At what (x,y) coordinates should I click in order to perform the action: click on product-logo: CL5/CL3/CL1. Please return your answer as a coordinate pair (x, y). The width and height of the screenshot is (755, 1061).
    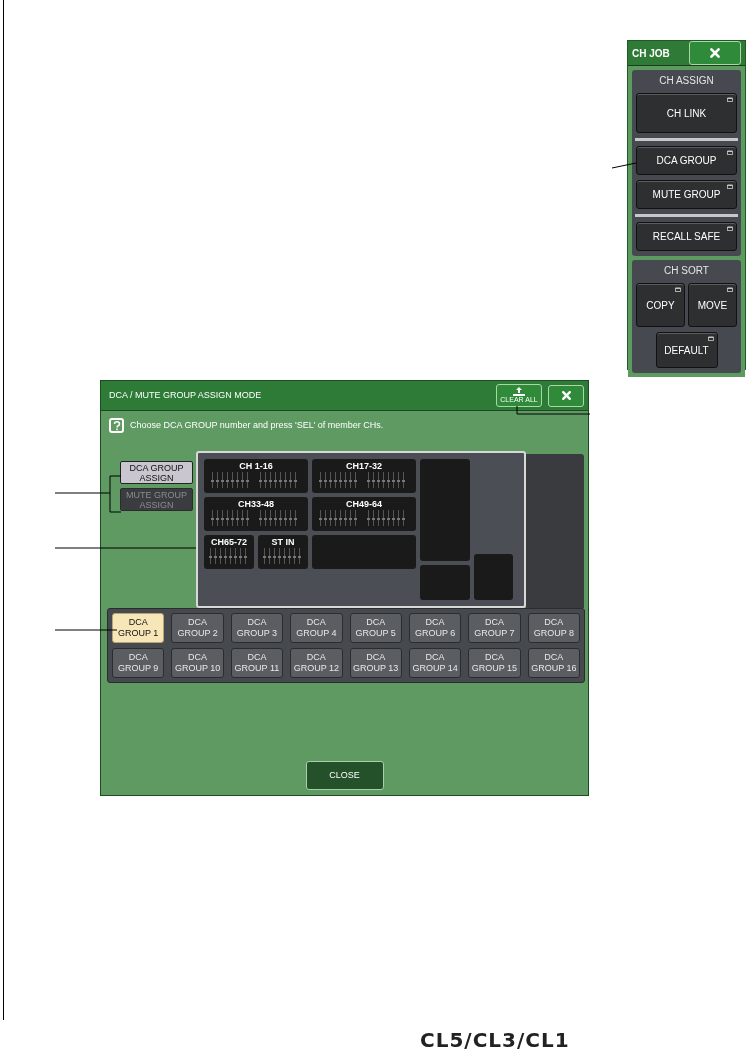
    Looking at the image, I should click on (495, 1040).